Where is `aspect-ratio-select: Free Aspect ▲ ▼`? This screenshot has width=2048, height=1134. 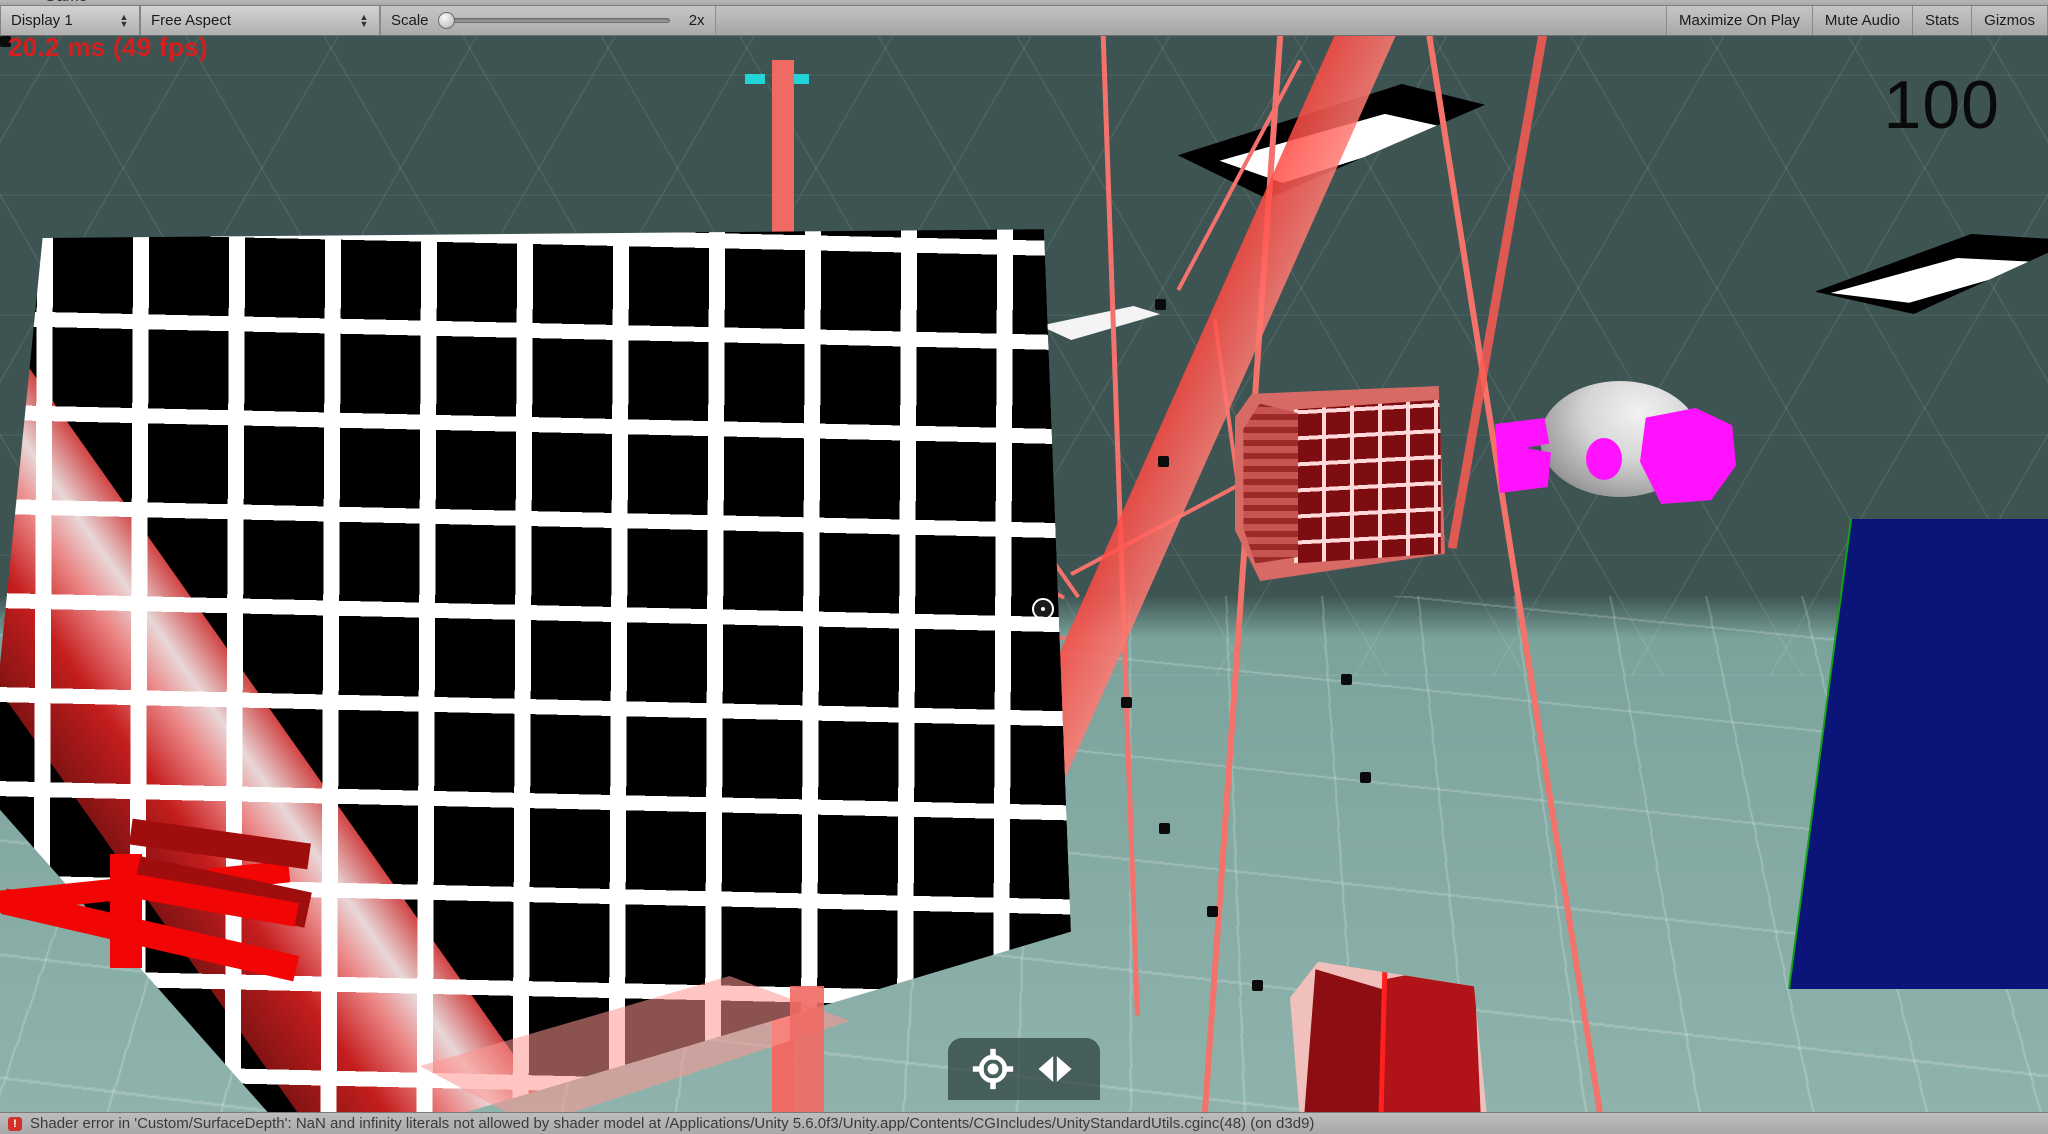 aspect-ratio-select: Free Aspect ▲ ▼ is located at coordinates (260, 20).